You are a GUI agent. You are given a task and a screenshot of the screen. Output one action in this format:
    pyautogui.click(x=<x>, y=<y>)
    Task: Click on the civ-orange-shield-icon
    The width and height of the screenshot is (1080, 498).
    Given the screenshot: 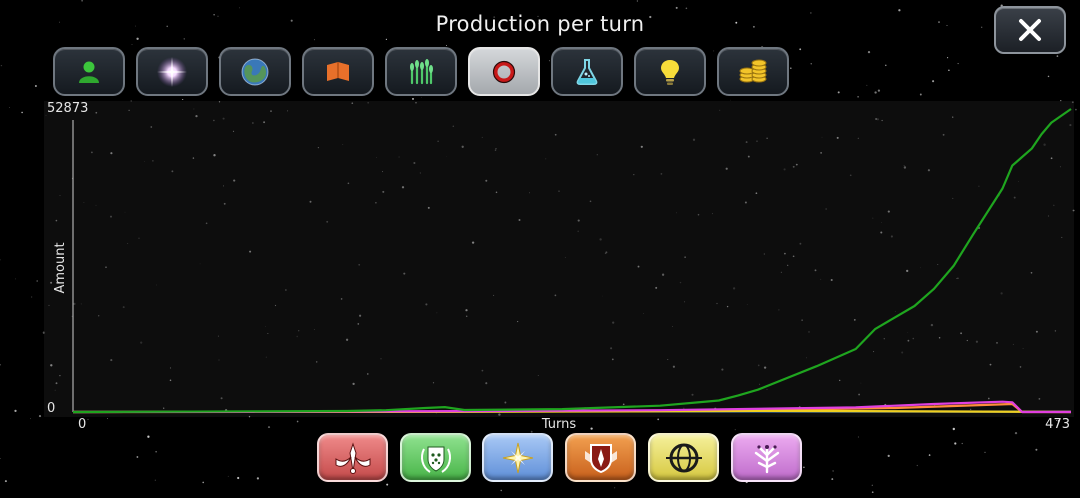 What is the action you would take?
    pyautogui.click(x=600, y=458)
    